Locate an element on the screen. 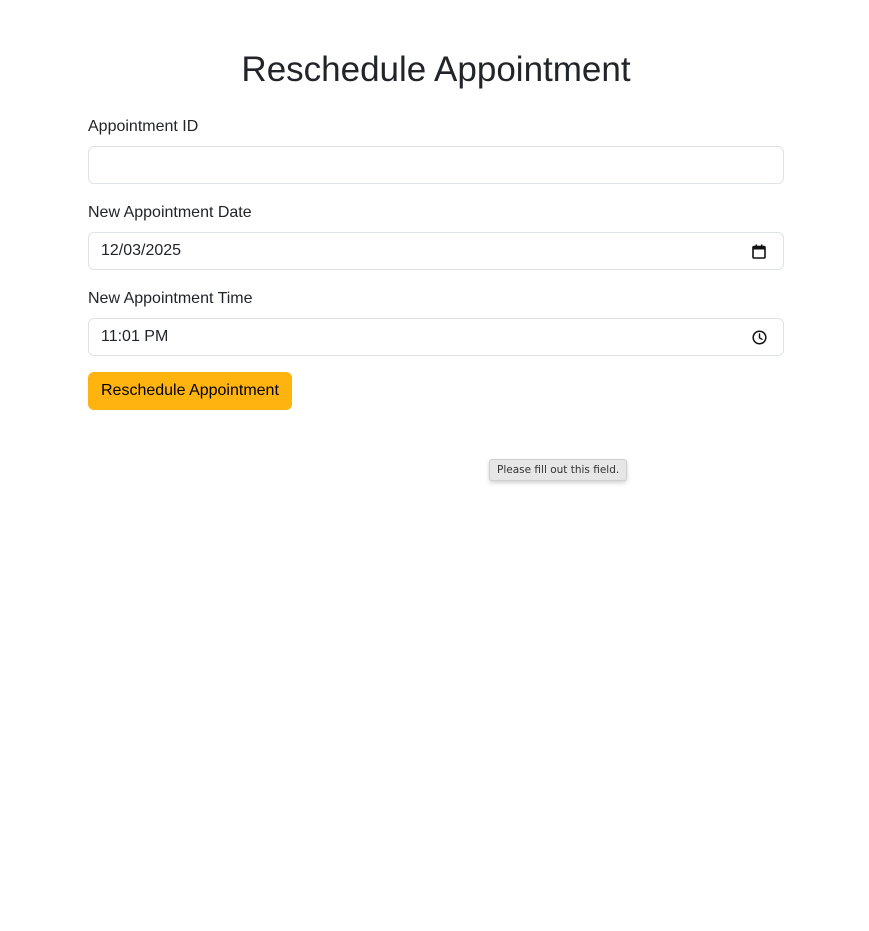 This screenshot has height=931, width=869. appointment-id-label: Appointment ID is located at coordinates (143, 126).